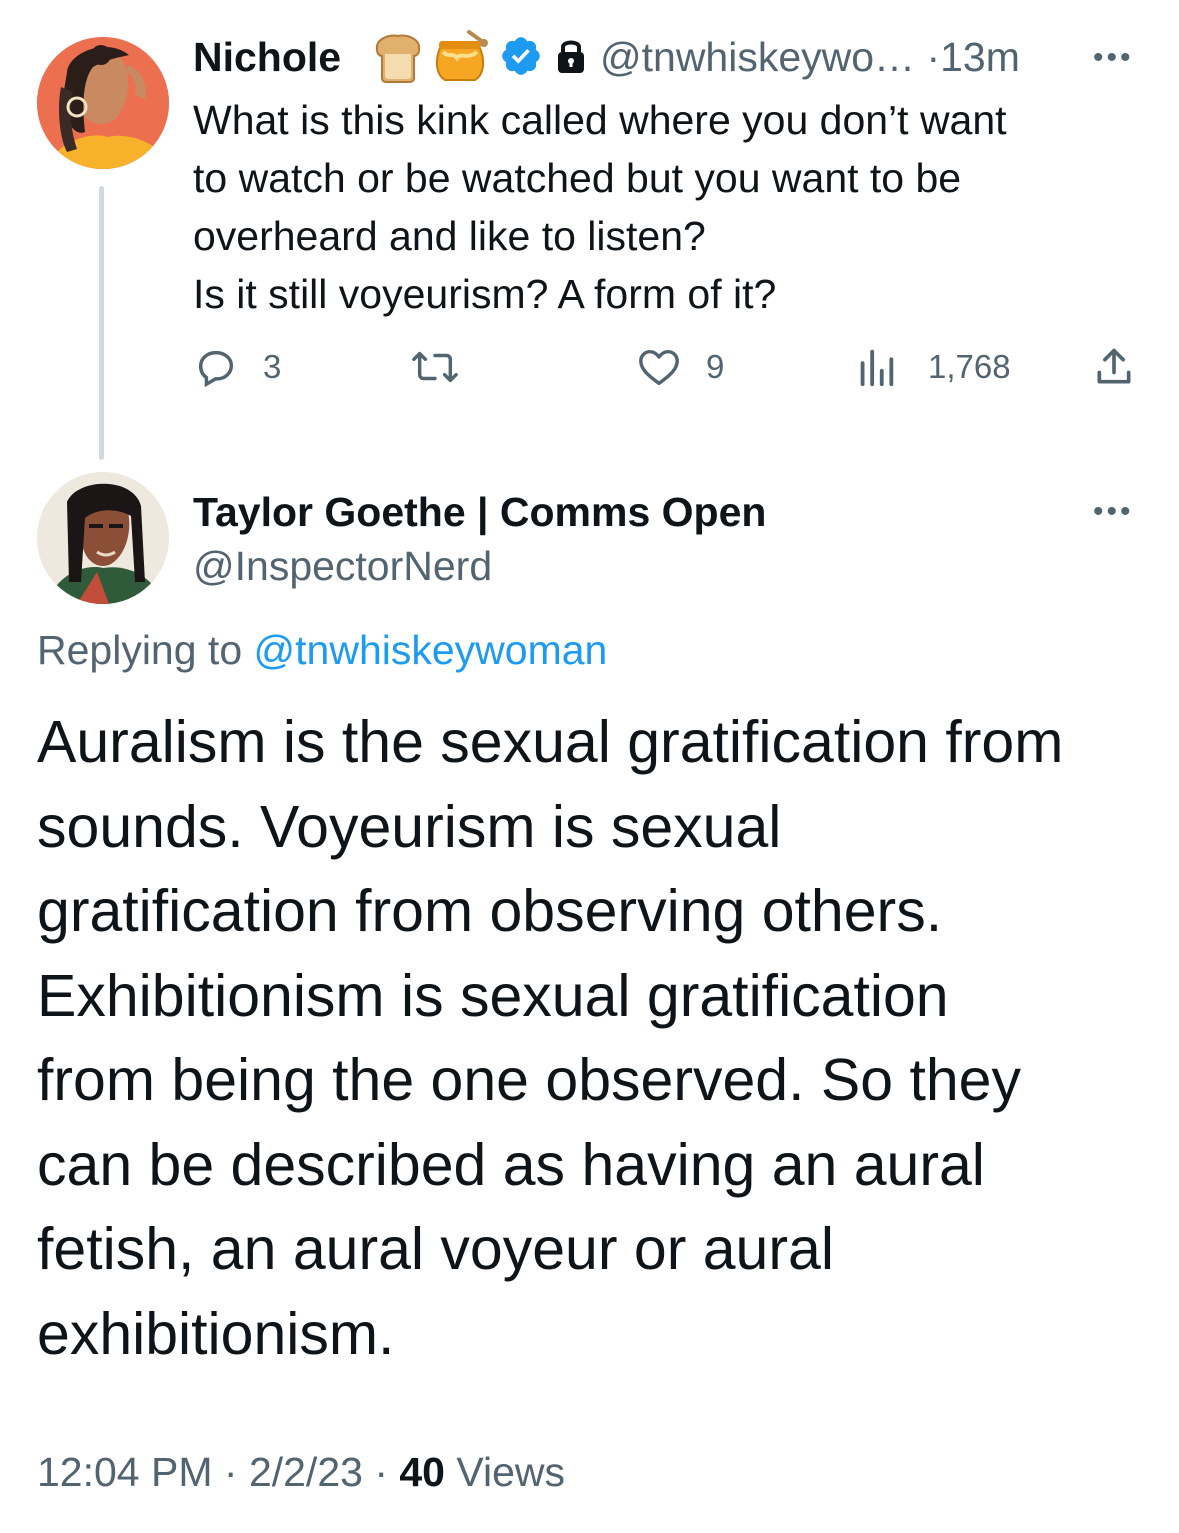 This screenshot has width=1179, height=1533. I want to click on parent-author-handle: @tnwhiskeywo… ·13m, so click(810, 57).